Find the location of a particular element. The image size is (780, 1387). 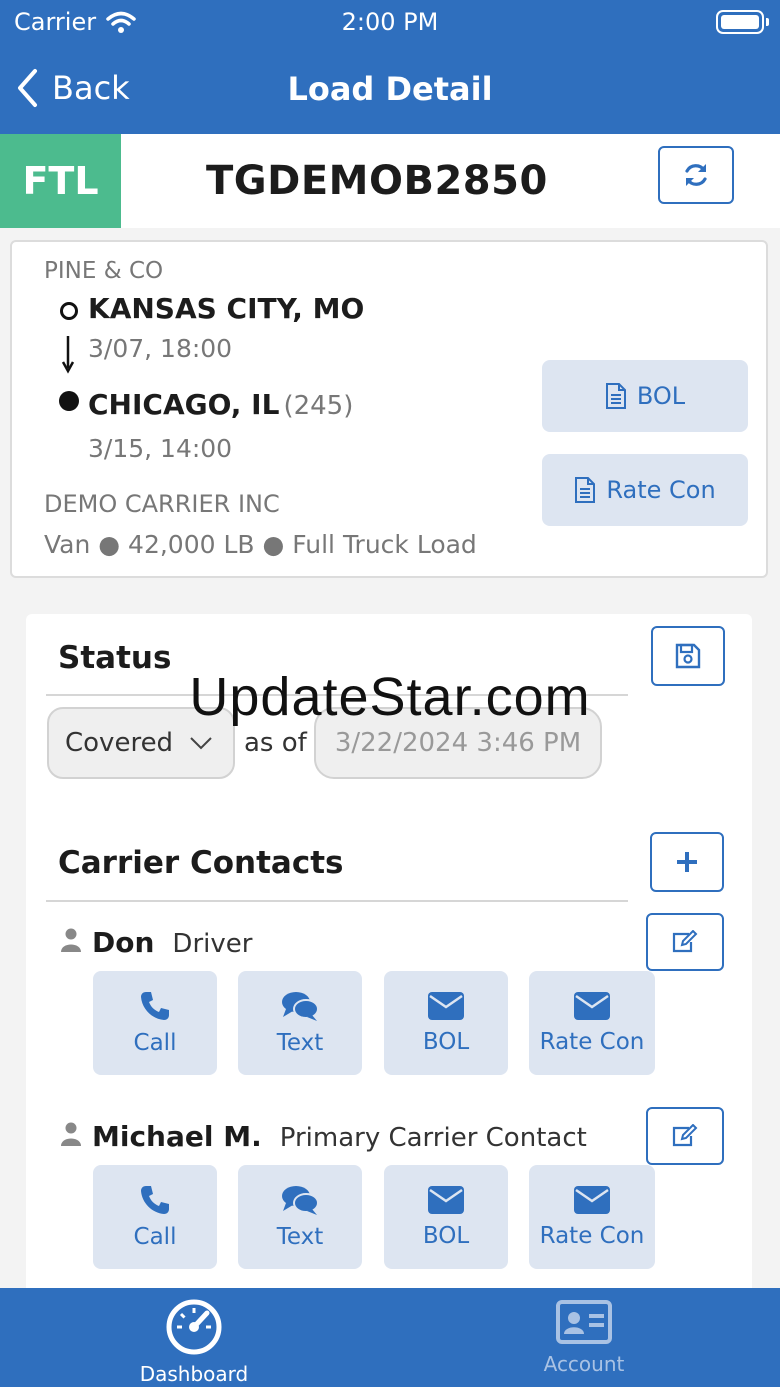

tab-dashboard: Dashboard is located at coordinates (194, 1342).